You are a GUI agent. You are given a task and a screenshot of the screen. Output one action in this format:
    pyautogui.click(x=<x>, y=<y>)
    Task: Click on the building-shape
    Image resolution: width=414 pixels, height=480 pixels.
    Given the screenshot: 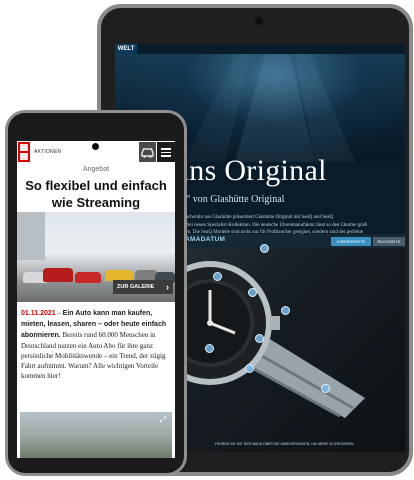 What is the action you would take?
    pyautogui.click(x=31, y=236)
    